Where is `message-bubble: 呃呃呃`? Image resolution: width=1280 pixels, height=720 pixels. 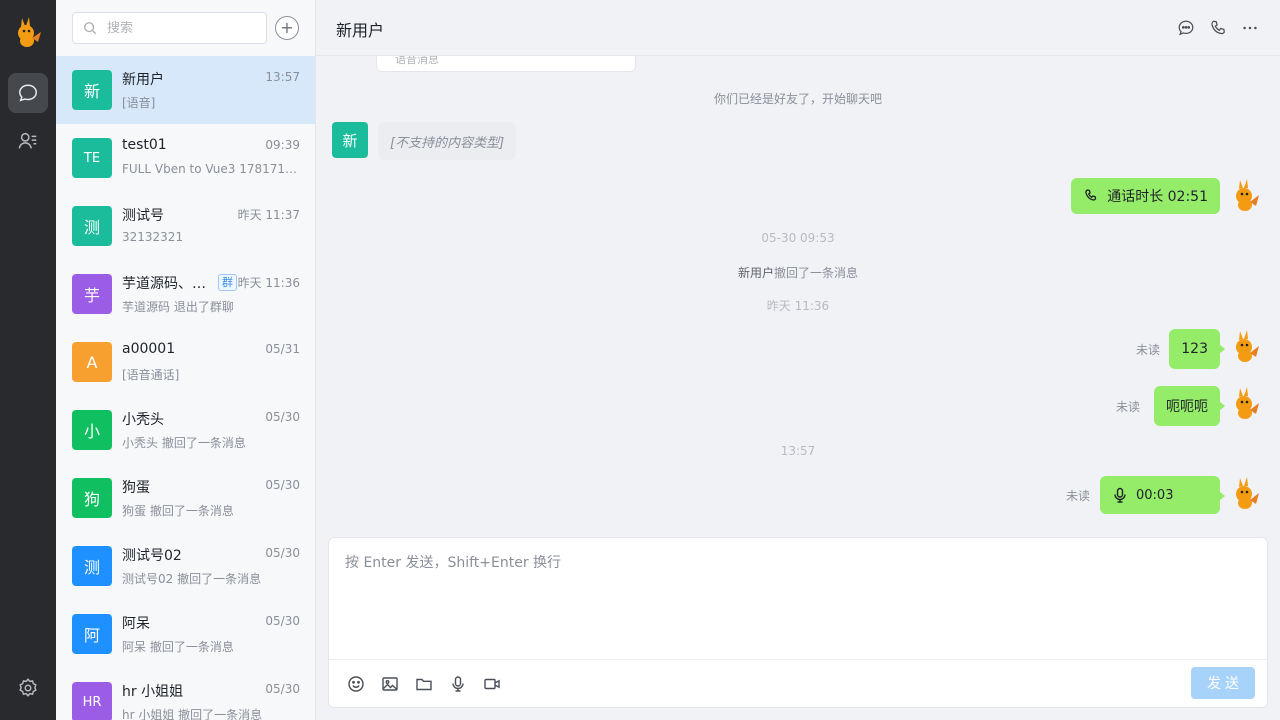 message-bubble: 呃呃呃 is located at coordinates (1189, 406).